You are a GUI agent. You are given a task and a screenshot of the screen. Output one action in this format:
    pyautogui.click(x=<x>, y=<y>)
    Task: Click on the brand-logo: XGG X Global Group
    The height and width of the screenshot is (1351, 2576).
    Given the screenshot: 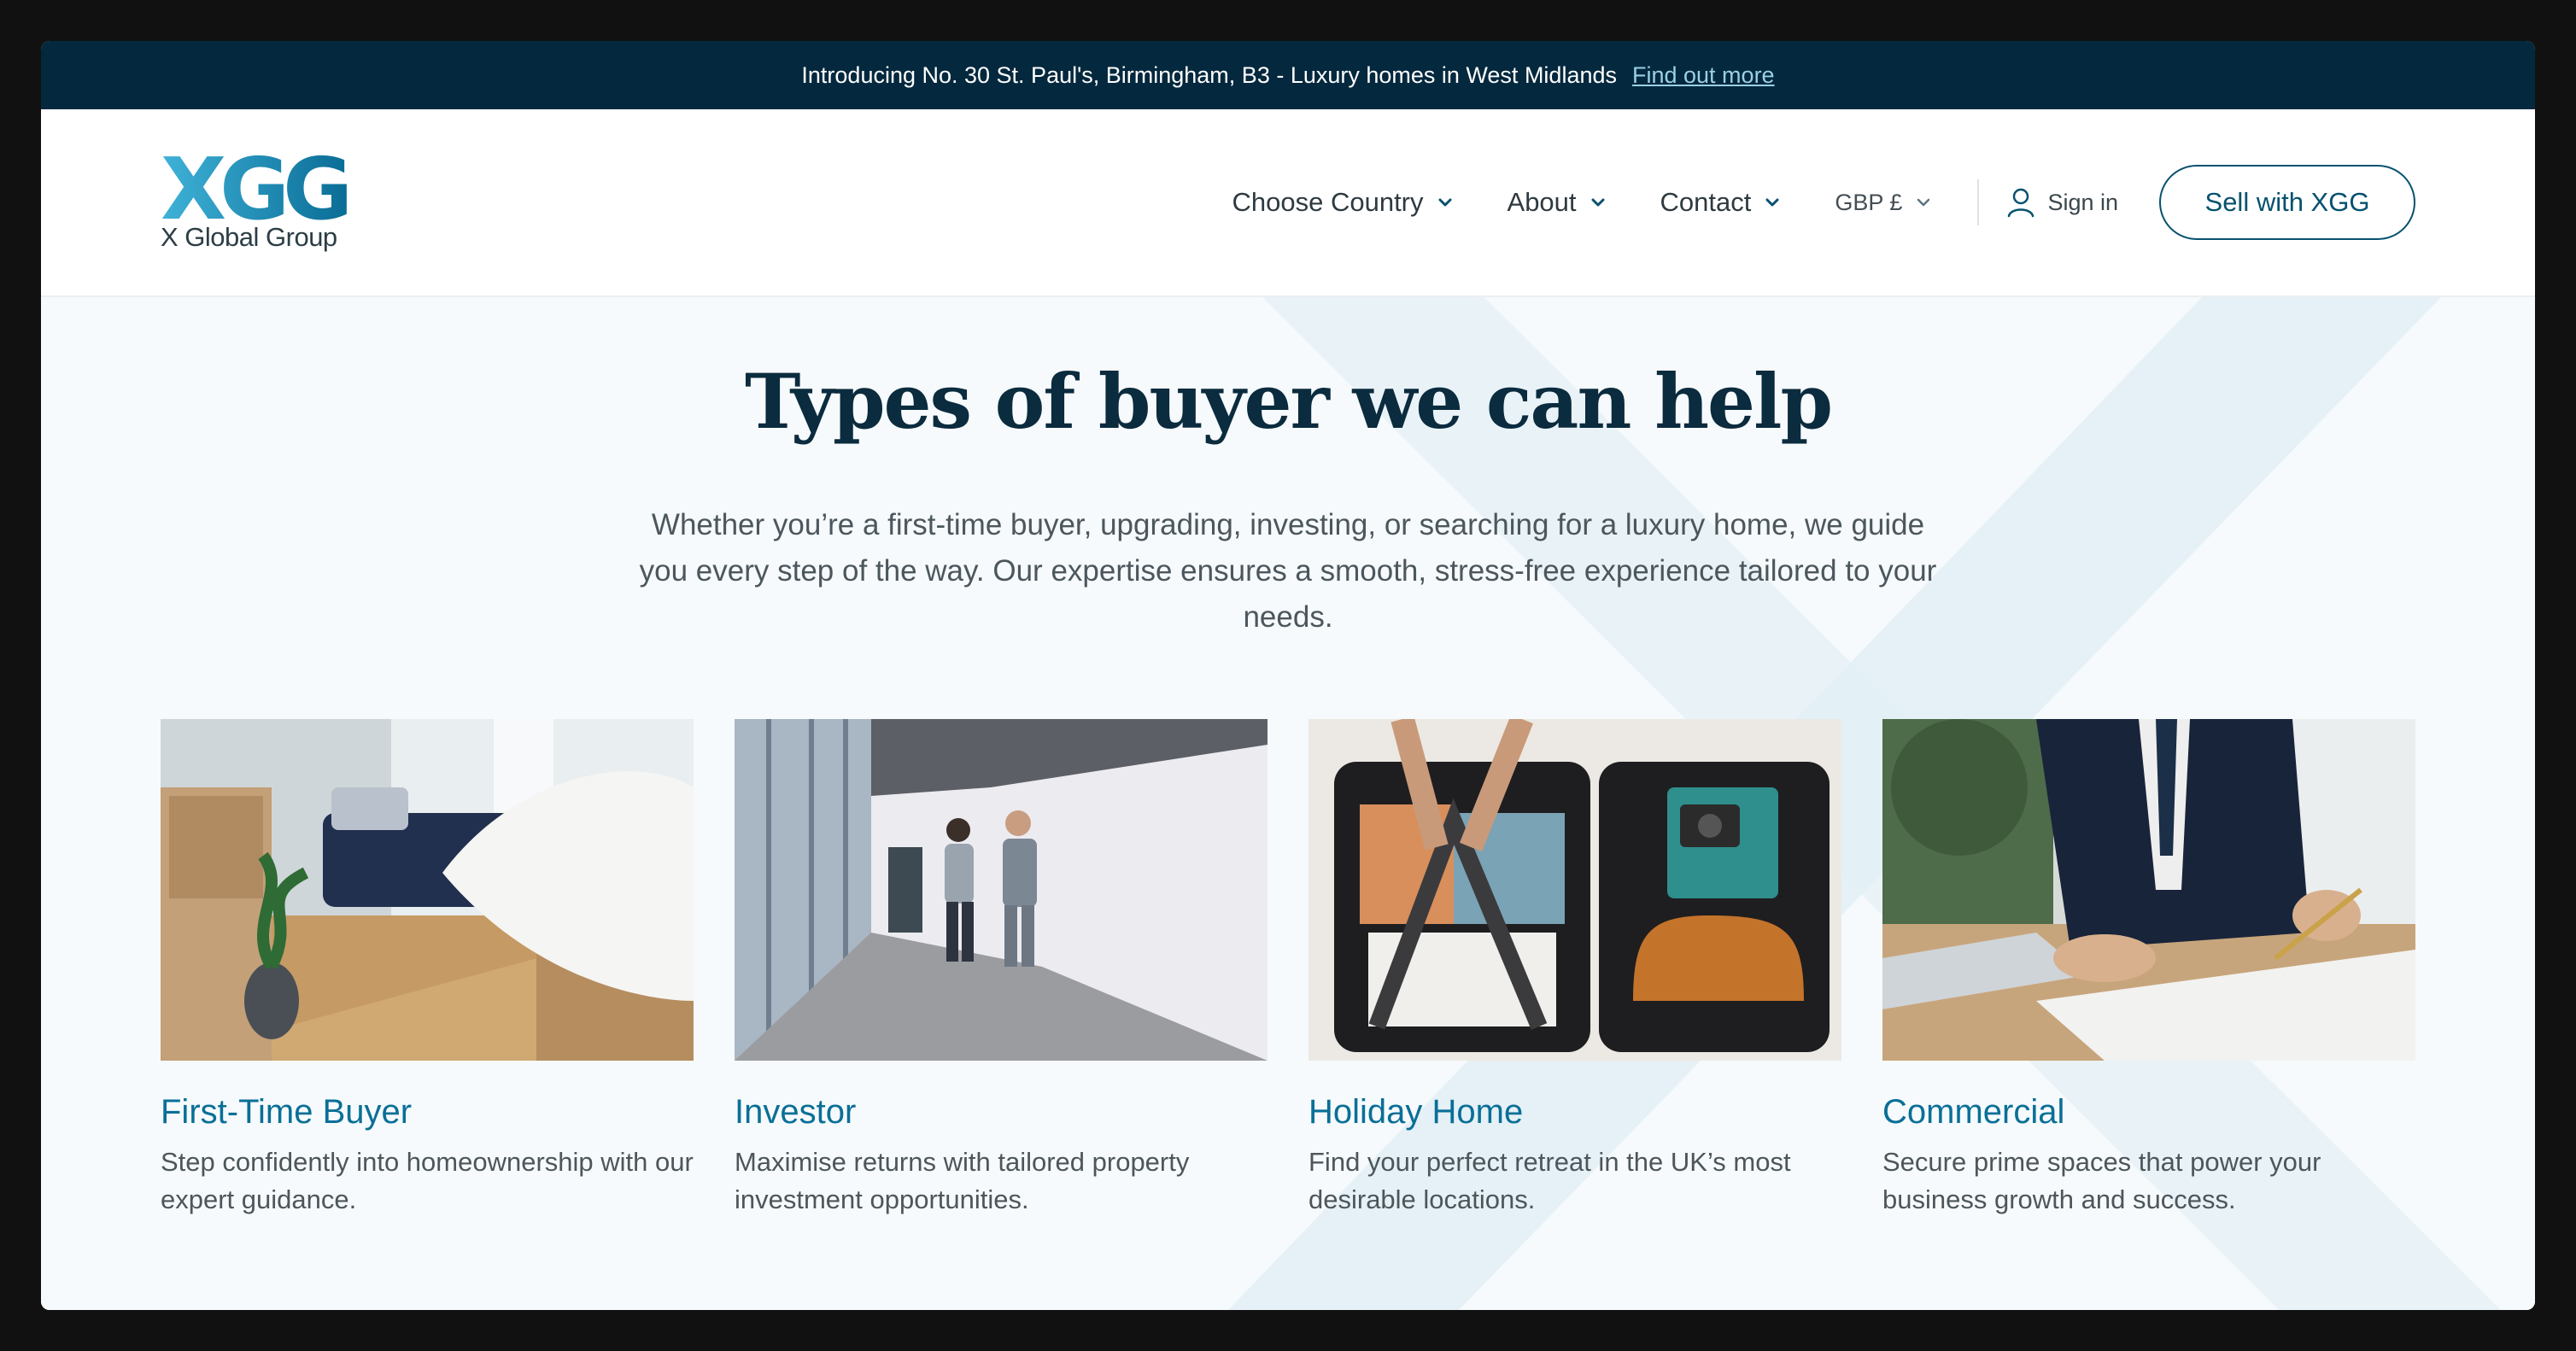 What is the action you would take?
    pyautogui.click(x=263, y=202)
    